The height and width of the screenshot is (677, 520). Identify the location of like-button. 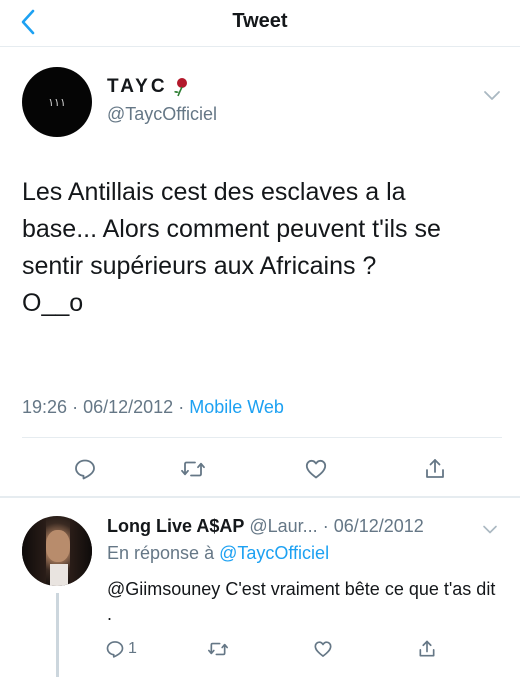
(316, 469).